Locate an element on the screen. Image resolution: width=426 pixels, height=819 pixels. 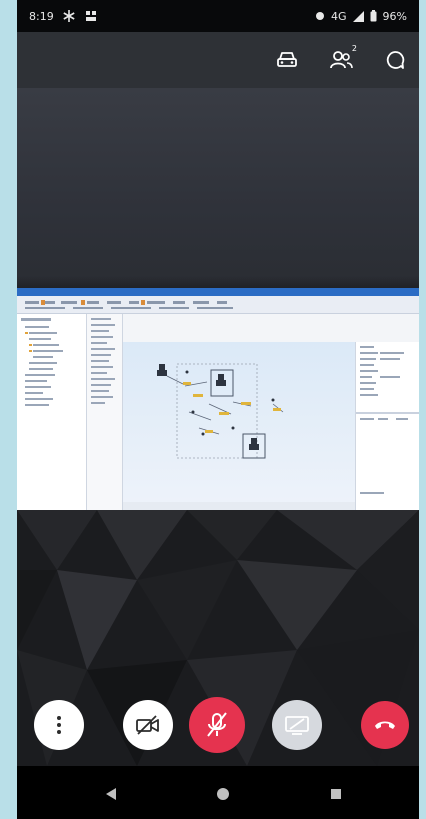
shared-app-tree-panel is located at coordinates (52, 412).